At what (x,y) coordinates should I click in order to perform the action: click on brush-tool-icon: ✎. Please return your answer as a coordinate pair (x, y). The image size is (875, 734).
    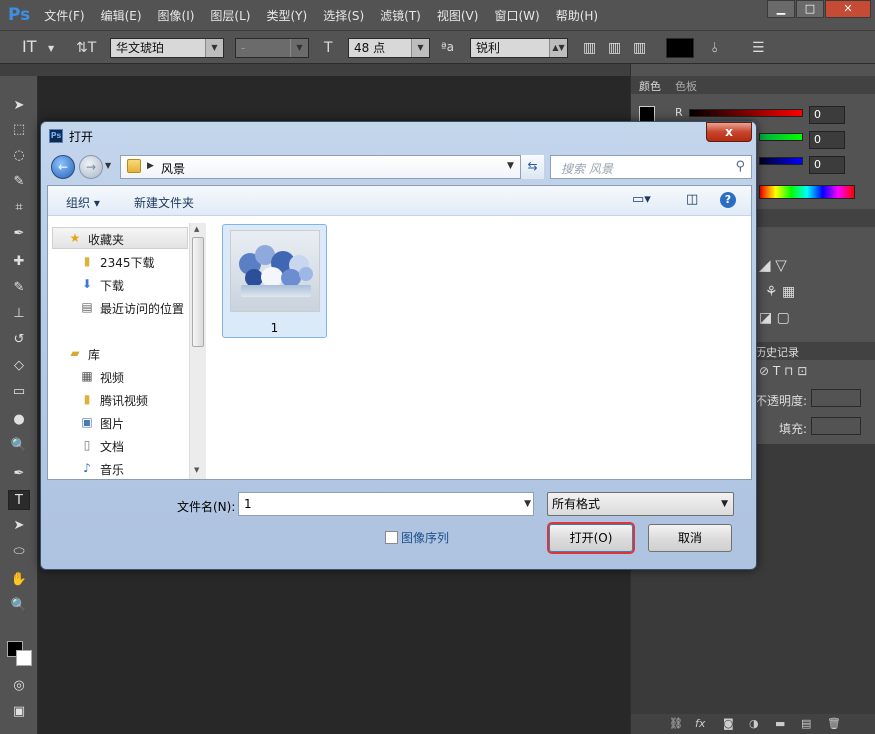
    Looking at the image, I should click on (19, 288).